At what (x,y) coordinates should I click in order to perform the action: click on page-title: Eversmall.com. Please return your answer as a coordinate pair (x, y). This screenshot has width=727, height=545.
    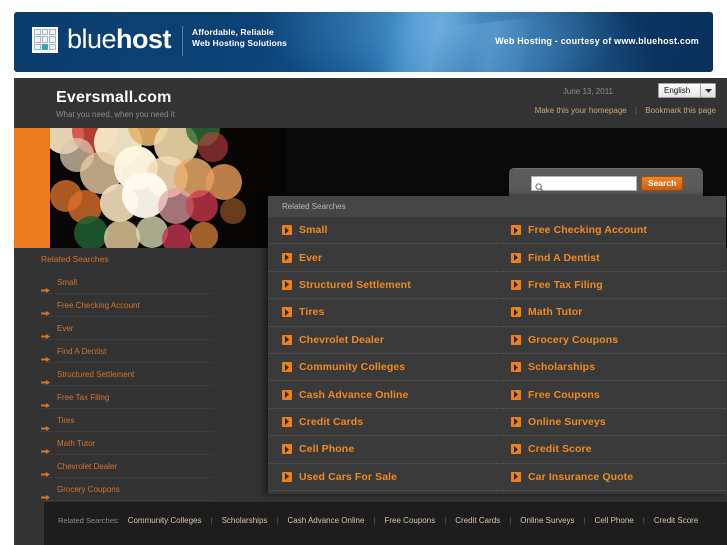
    Looking at the image, I should click on (114, 97).